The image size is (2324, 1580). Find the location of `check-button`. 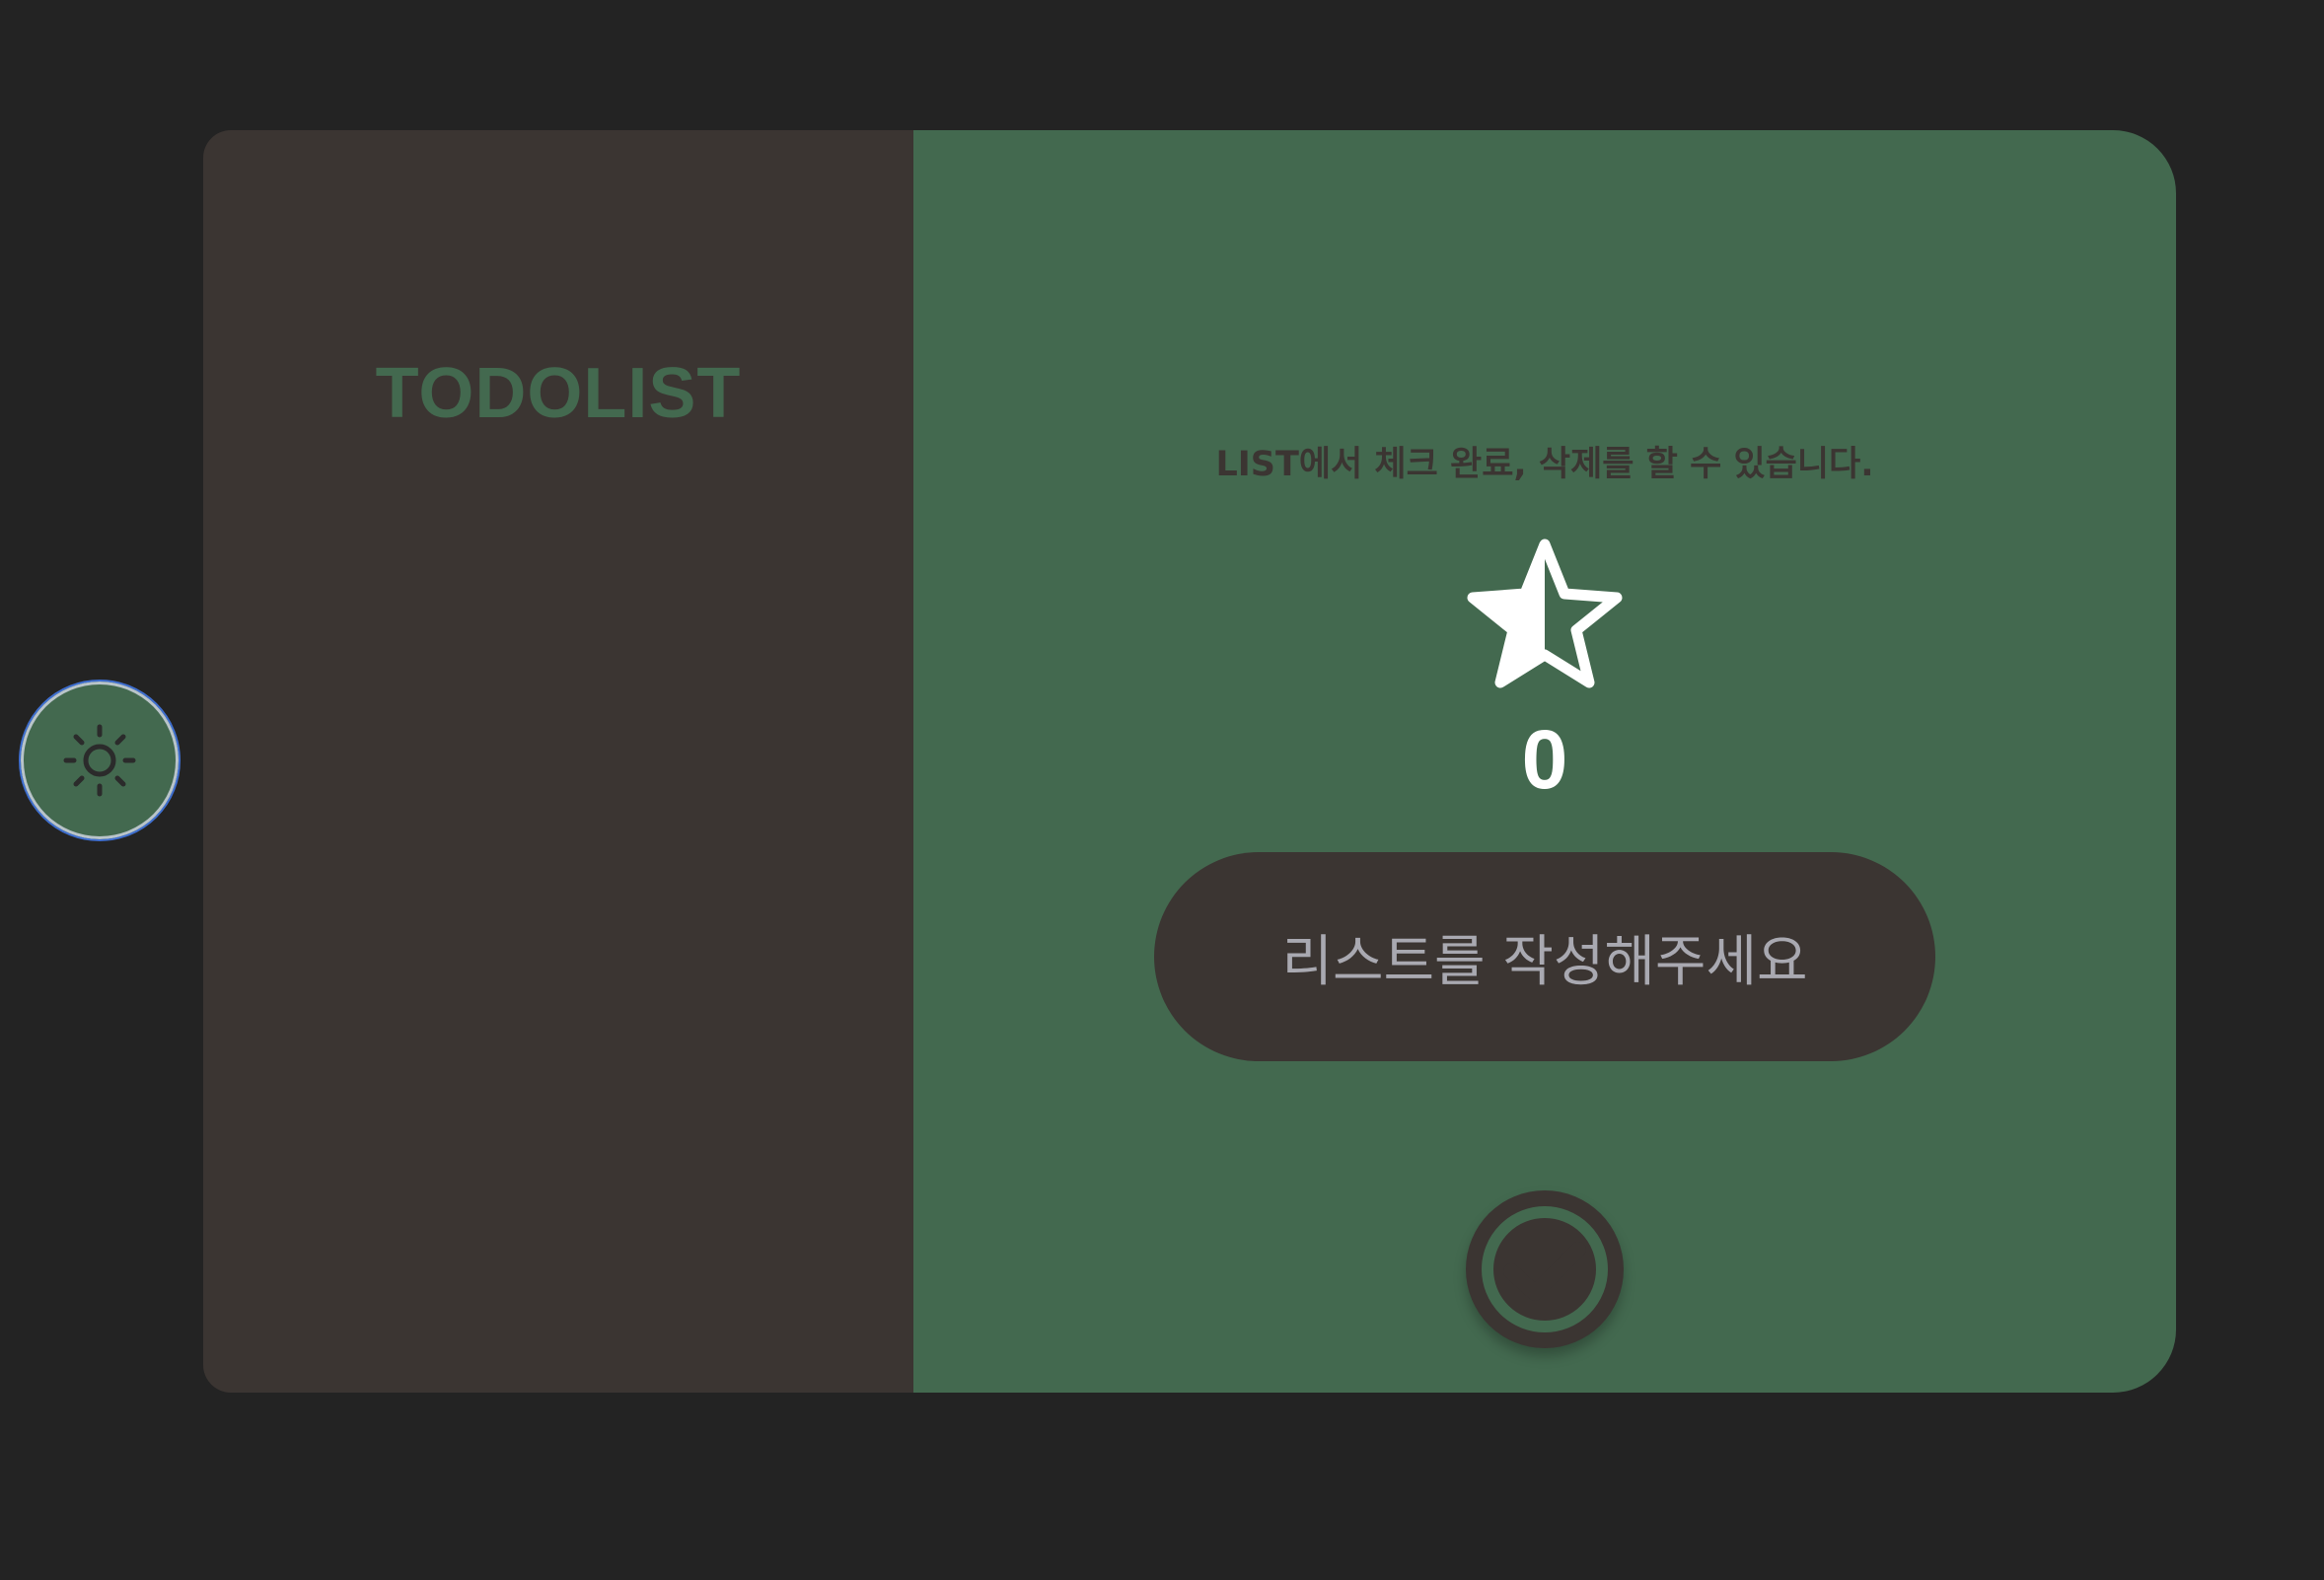

check-button is located at coordinates (1545, 1269).